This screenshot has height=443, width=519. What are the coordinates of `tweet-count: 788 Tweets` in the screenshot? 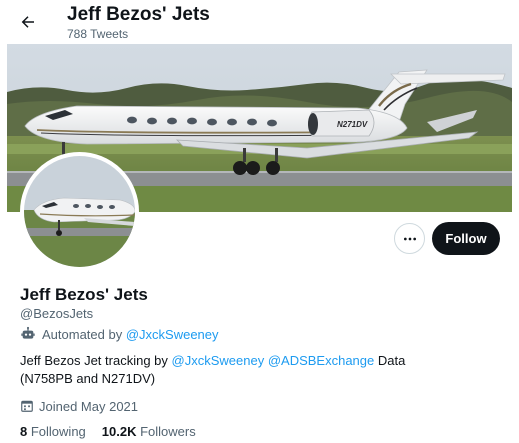 It's located at (98, 34).